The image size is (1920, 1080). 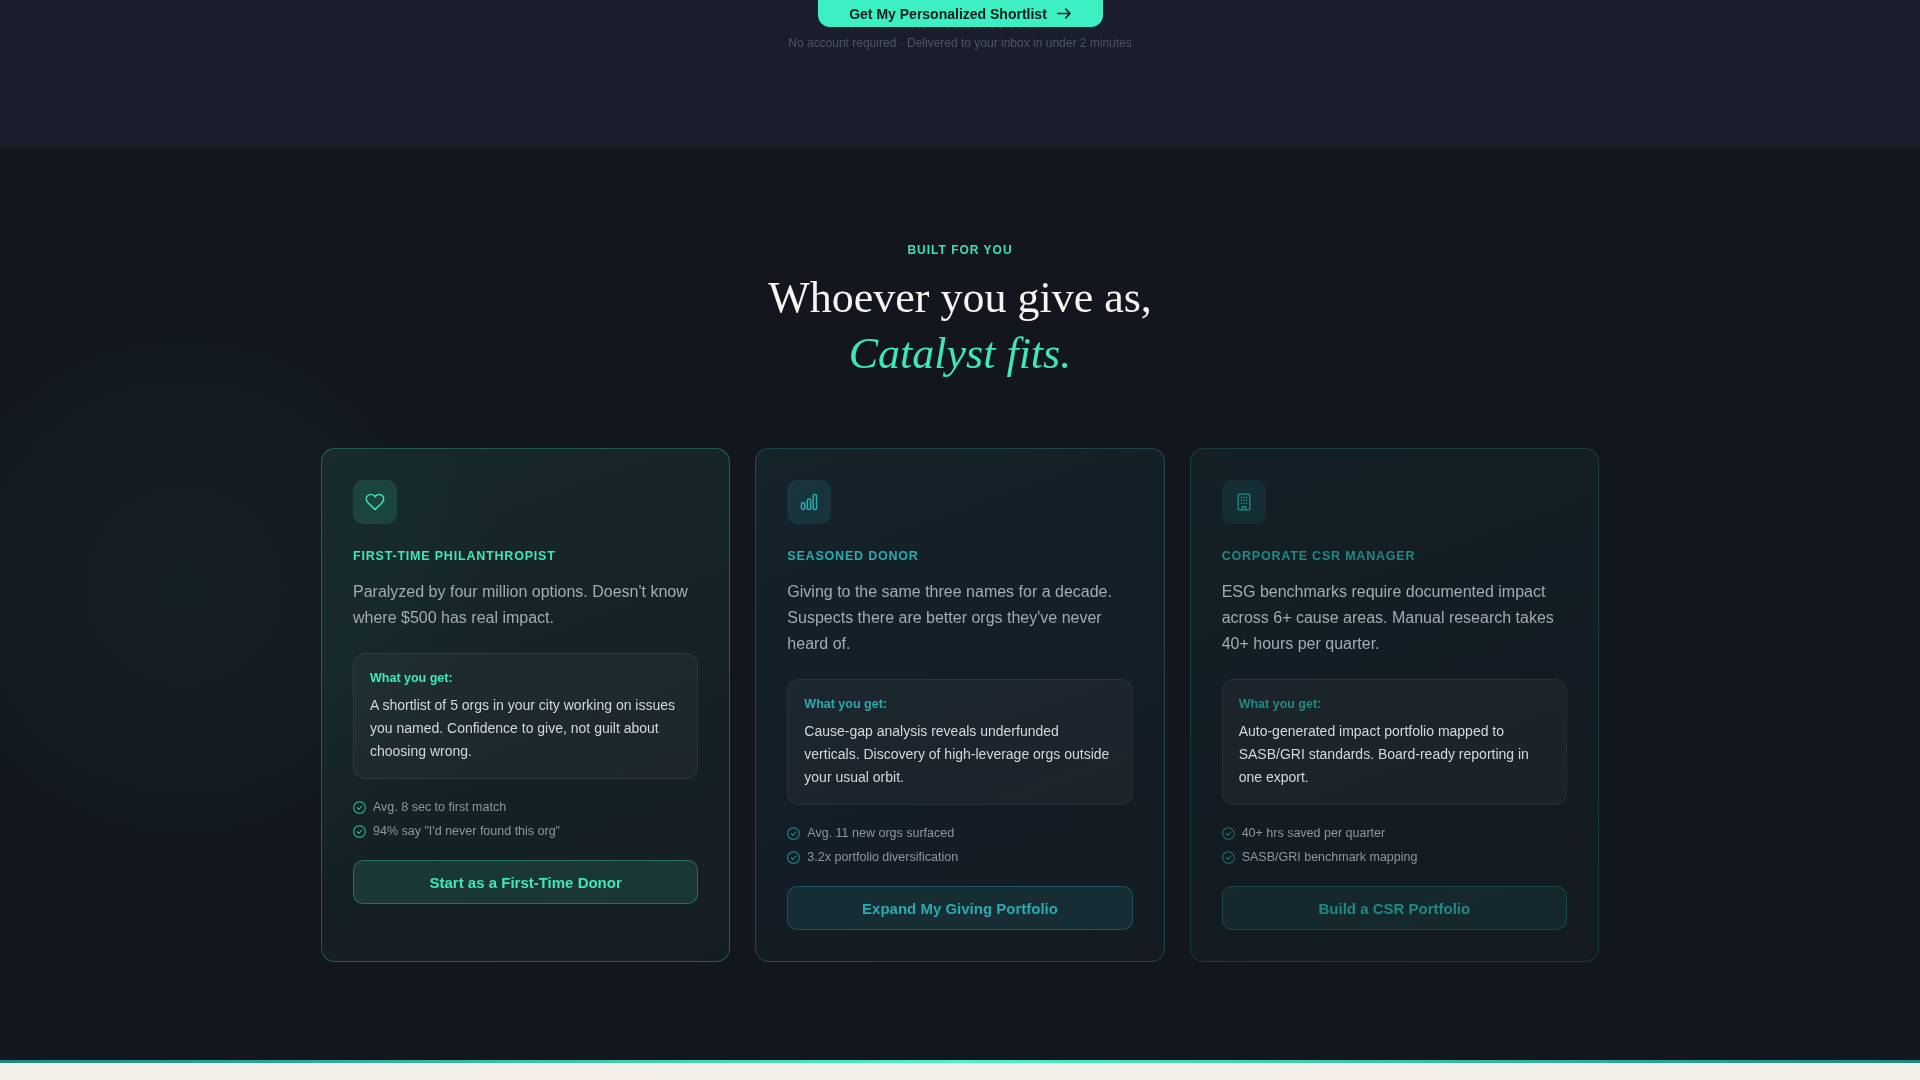 What do you see at coordinates (1243, 502) in the screenshot?
I see `building-icon` at bounding box center [1243, 502].